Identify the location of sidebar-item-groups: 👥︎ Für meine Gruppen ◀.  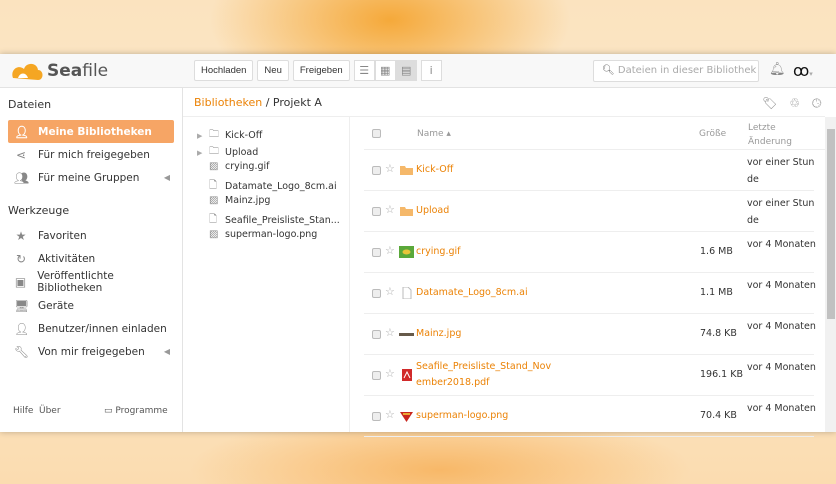
(91, 177).